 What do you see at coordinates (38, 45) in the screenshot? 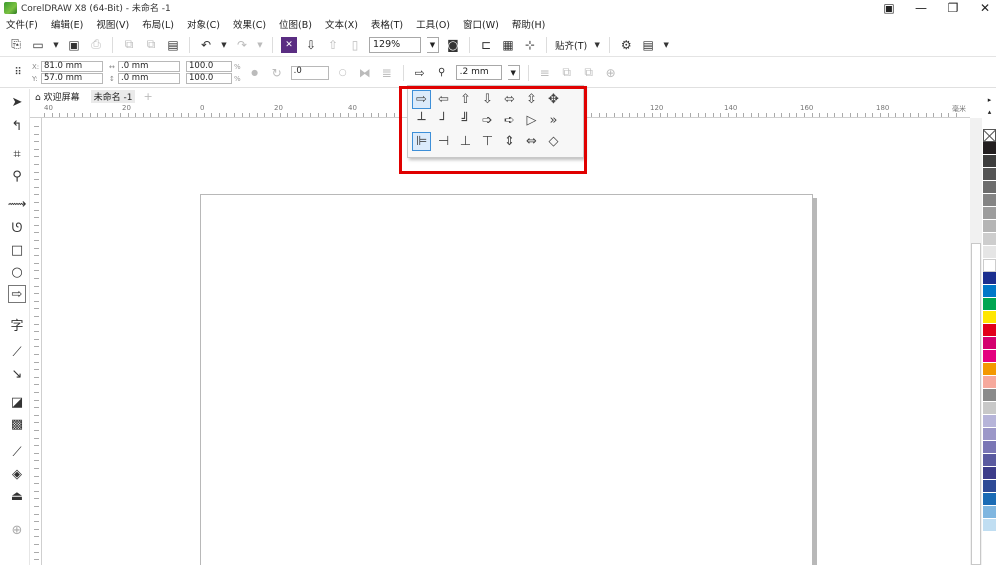
I see `open-folder-icon: ▭` at bounding box center [38, 45].